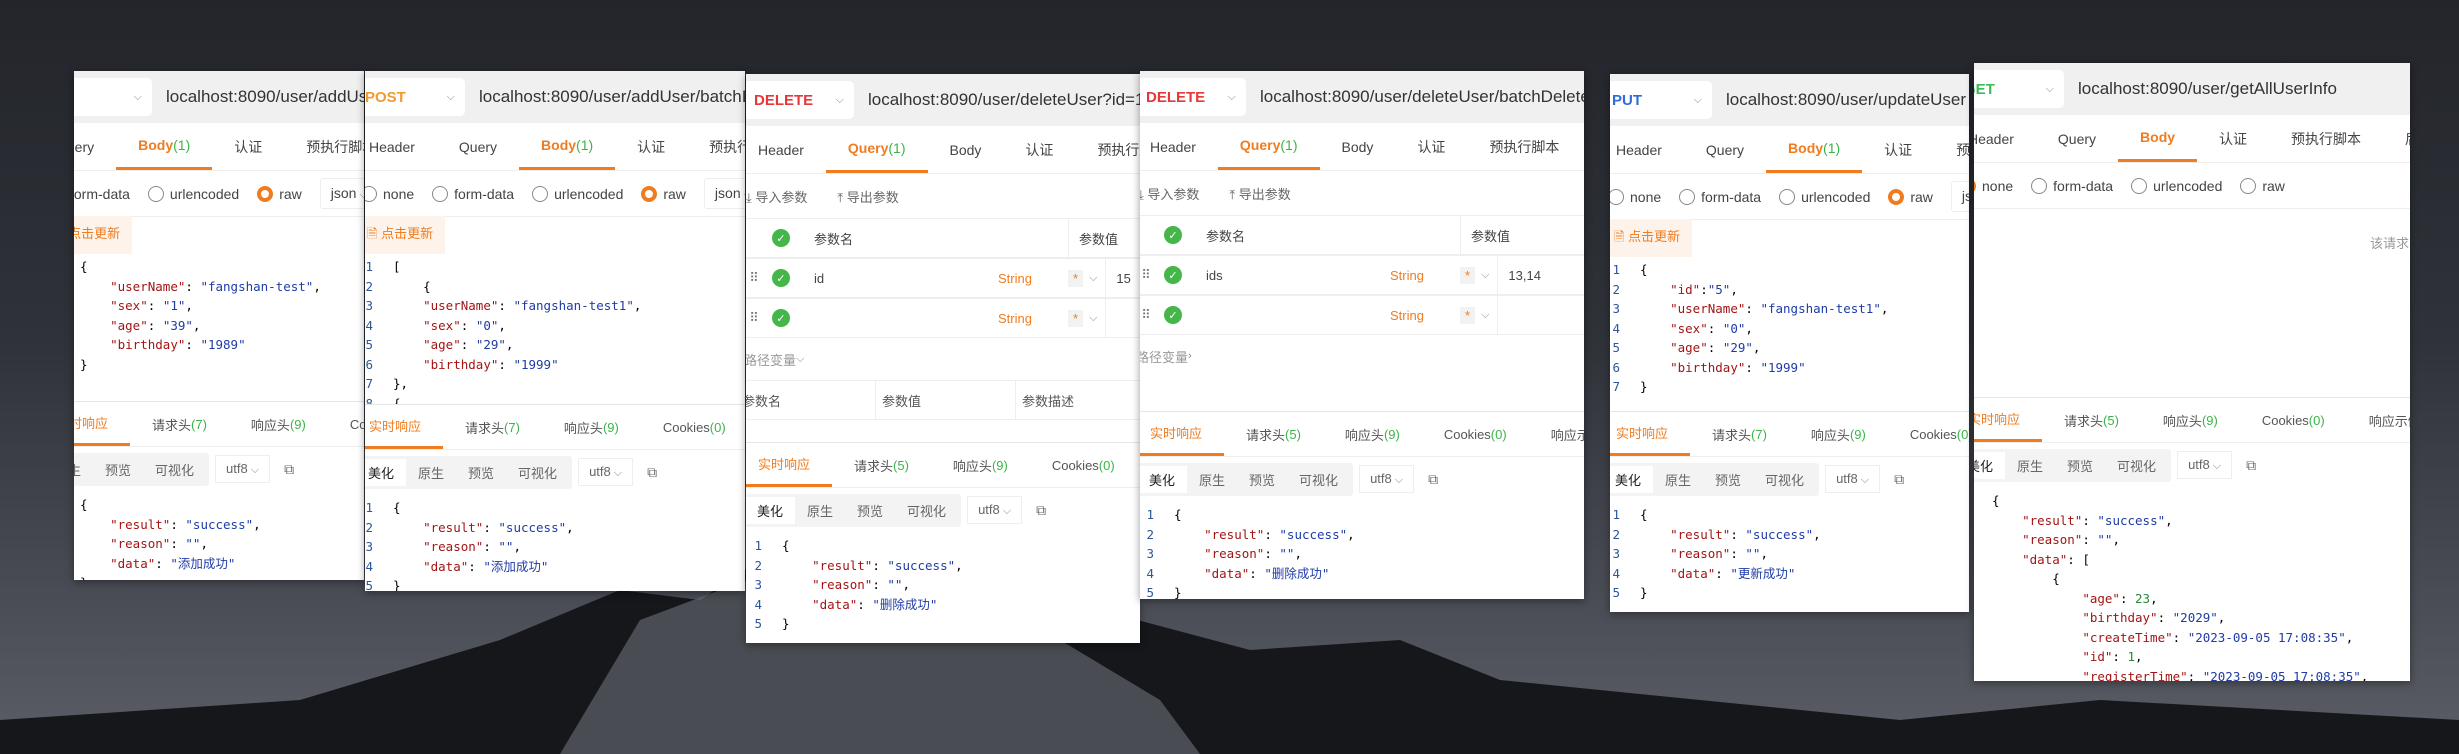 The image size is (2459, 754). I want to click on path-variables-toggle: 路径变量 ›, so click(1362, 356).